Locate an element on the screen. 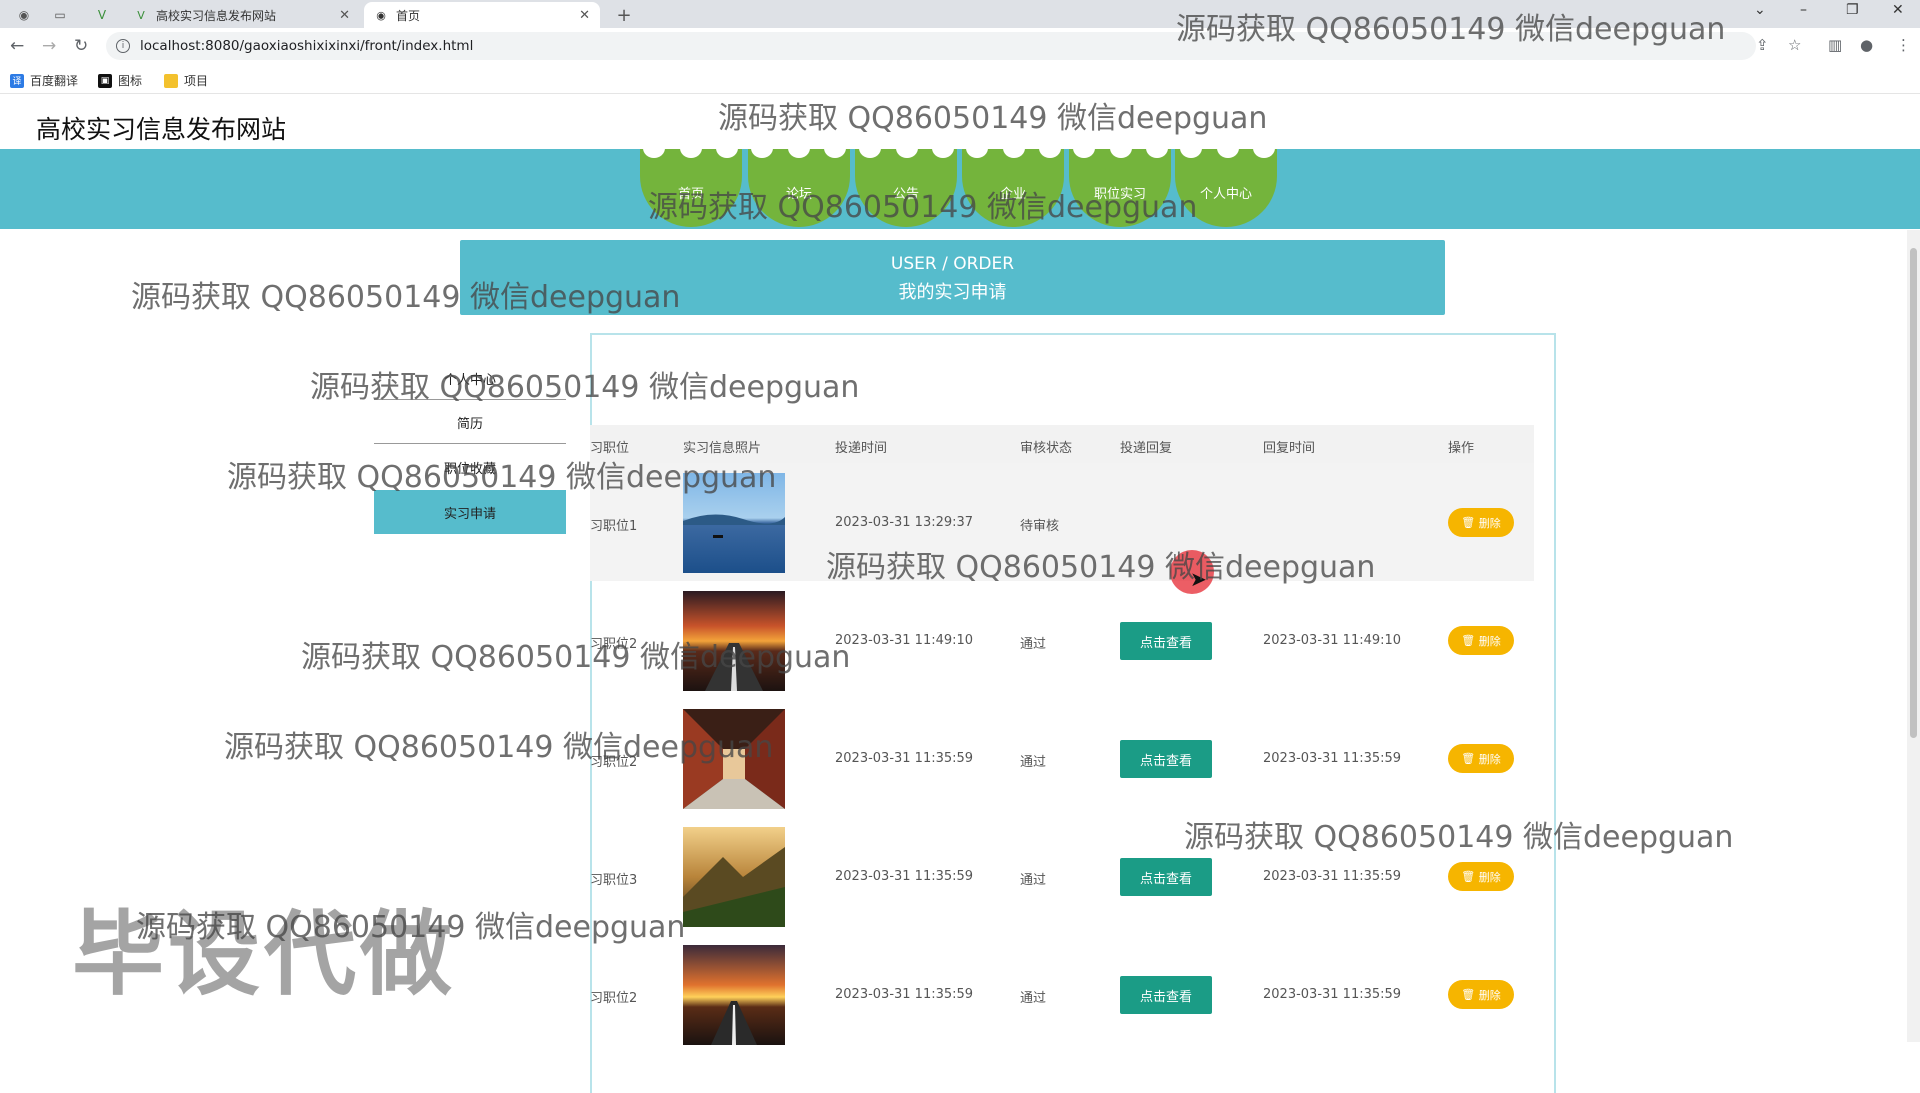 The width and height of the screenshot is (1920, 1093). submit-time-cell: 2023-03-31 13:29:37 is located at coordinates (904, 522).